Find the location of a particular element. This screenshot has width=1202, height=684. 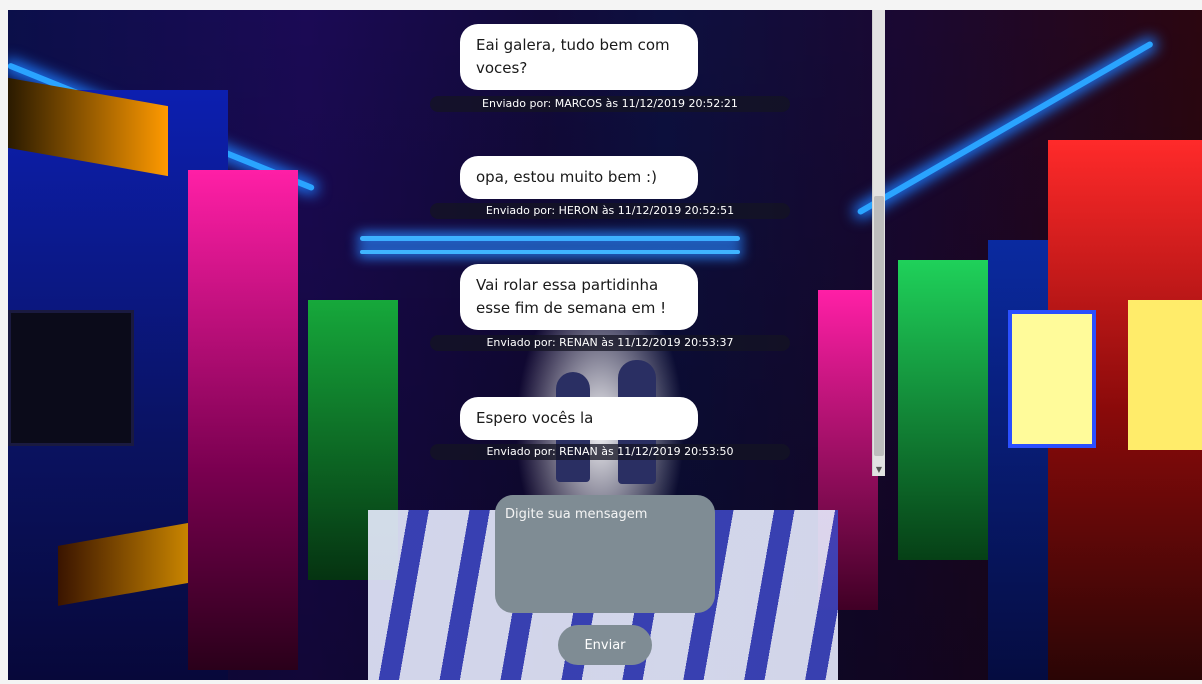

message-bubble: opa, estou muito bem :) is located at coordinates (579, 177).